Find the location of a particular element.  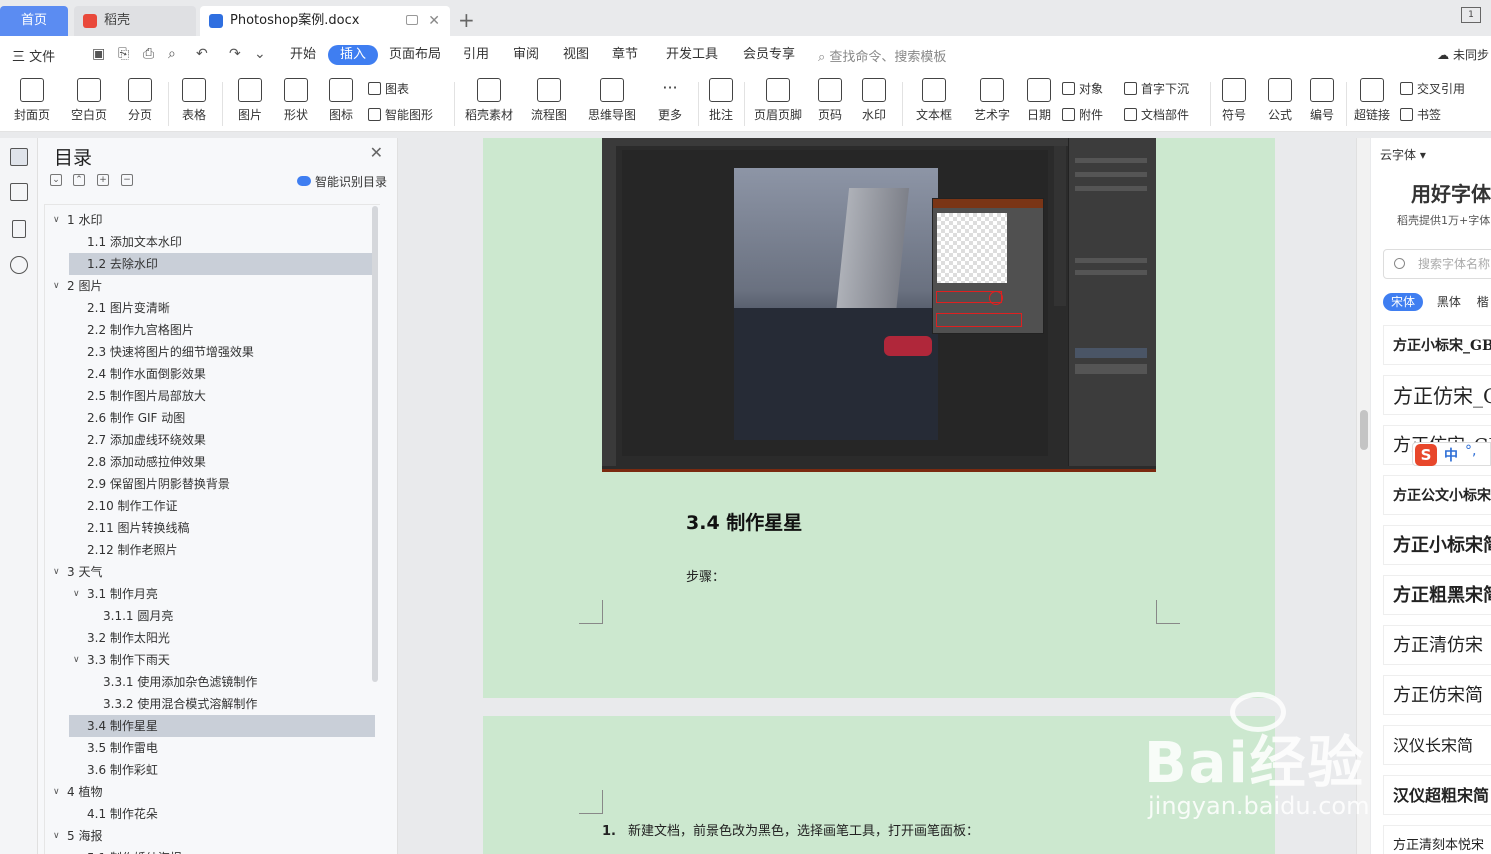

more-icon: ⌄ is located at coordinates (260, 54).